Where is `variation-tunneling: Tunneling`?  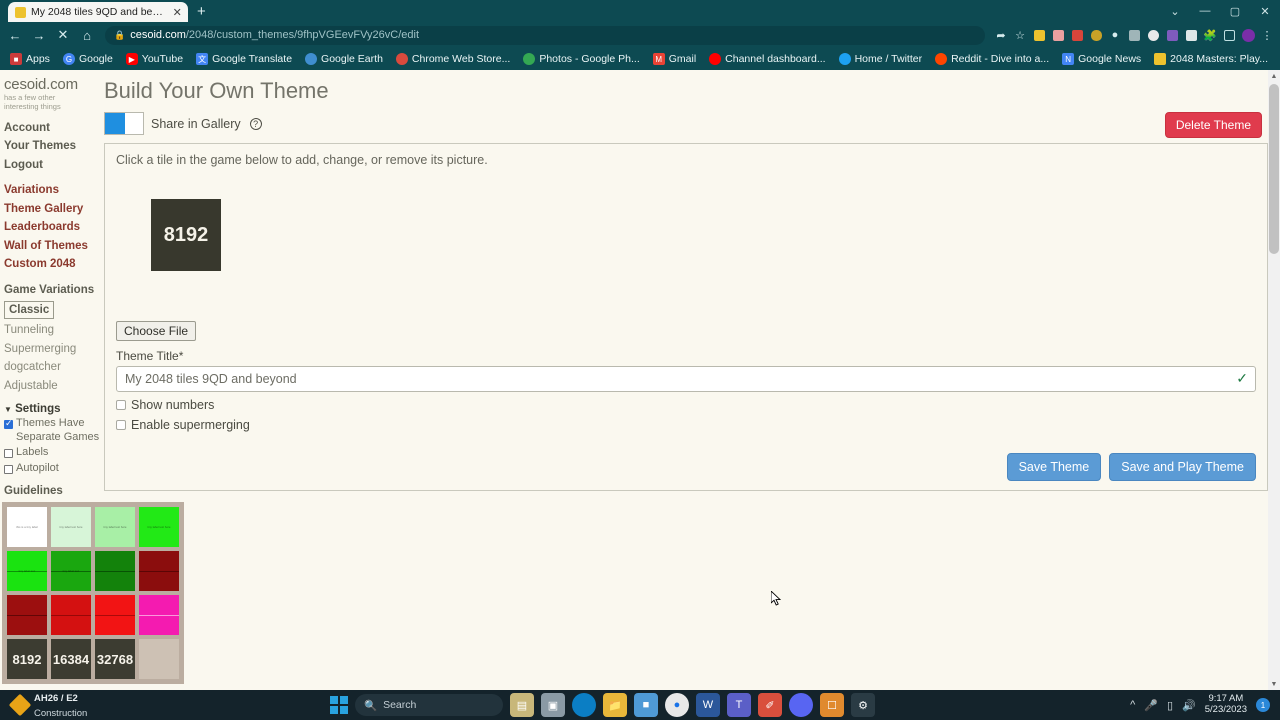 variation-tunneling: Tunneling is located at coordinates (52, 330).